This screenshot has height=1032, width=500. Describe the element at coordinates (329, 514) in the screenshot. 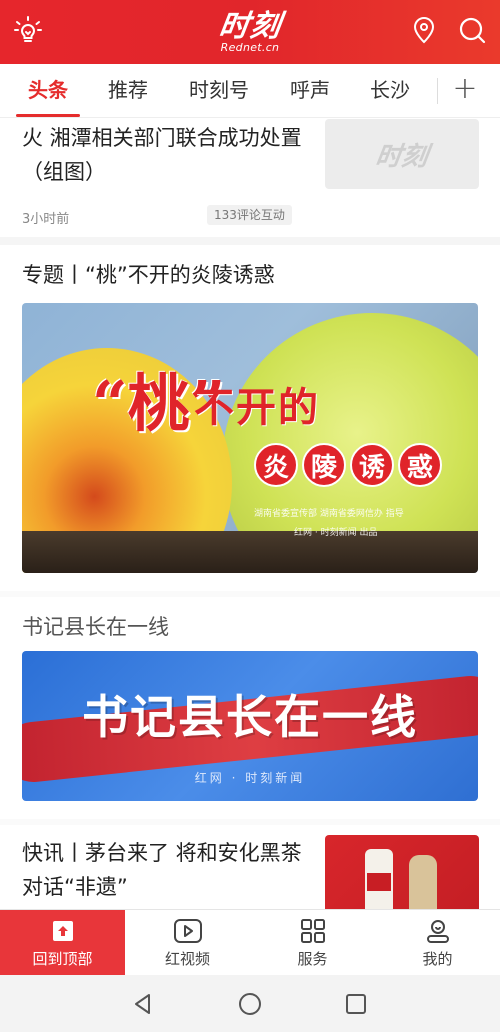

I see `banner-credit-guidance: 湖南省委宣传部 湖南省委网信办 指导` at that location.